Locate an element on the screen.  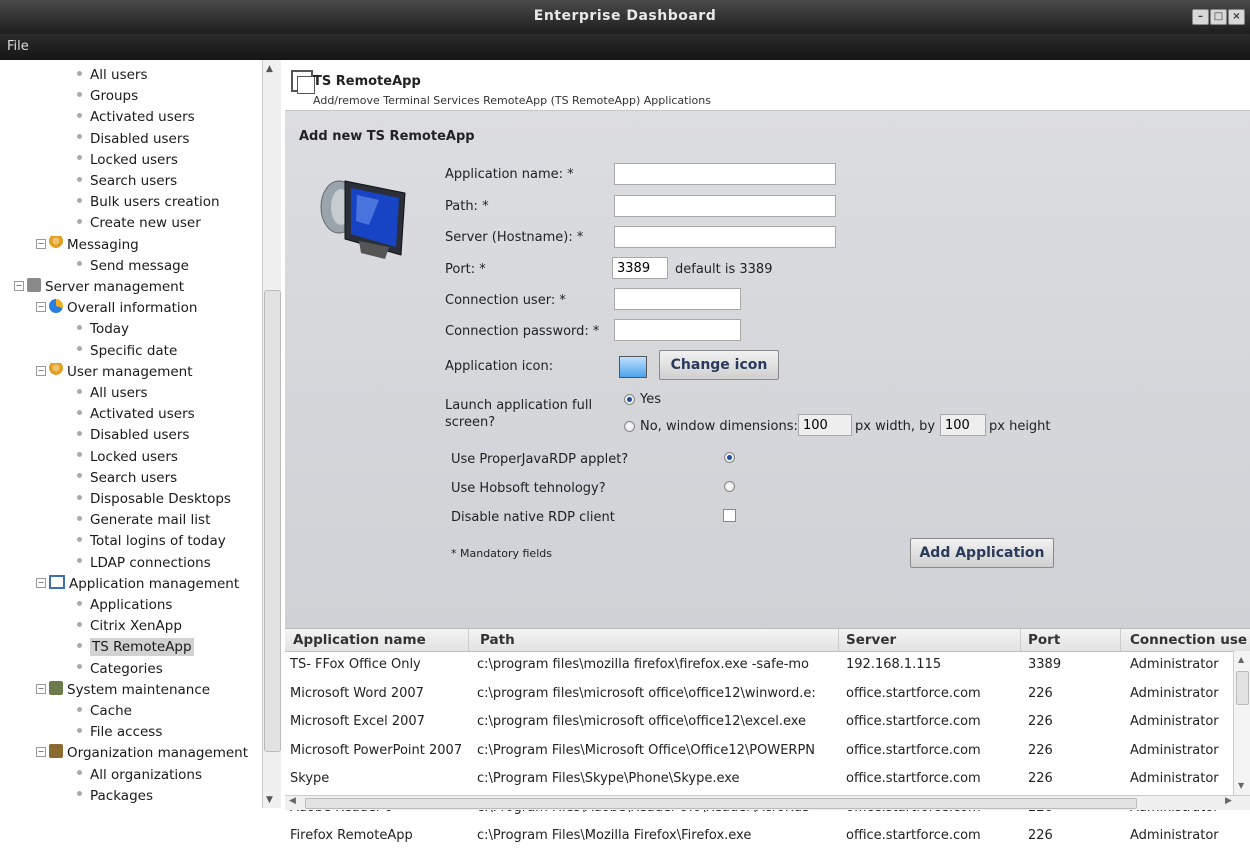
sidebar-item: Packages is located at coordinates (115, 796).